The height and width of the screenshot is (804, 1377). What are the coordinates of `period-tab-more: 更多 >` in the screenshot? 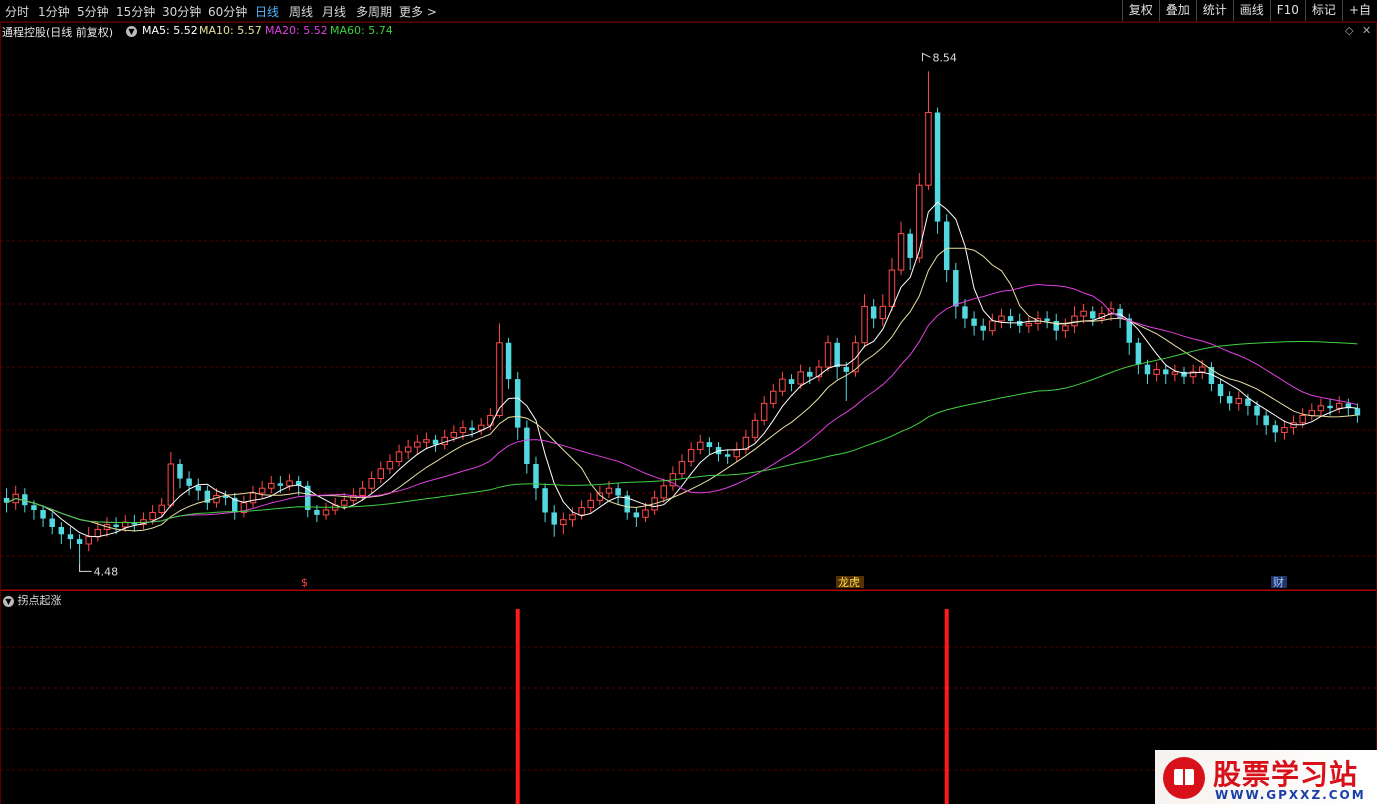 It's located at (418, 11).